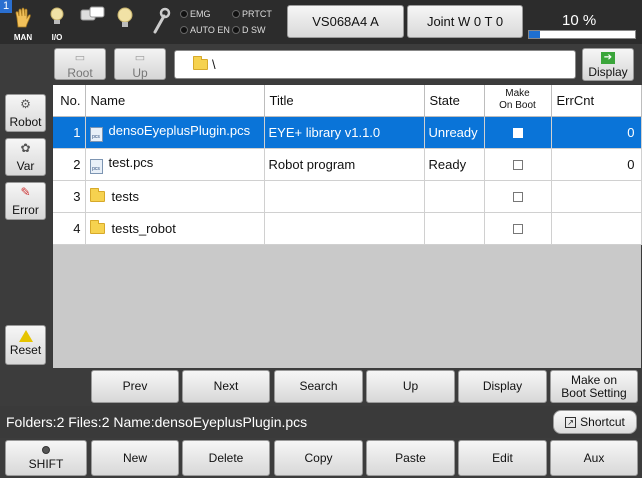 The image size is (642, 478). Describe the element at coordinates (375, 64) in the screenshot. I see `current-path-field: \` at that location.